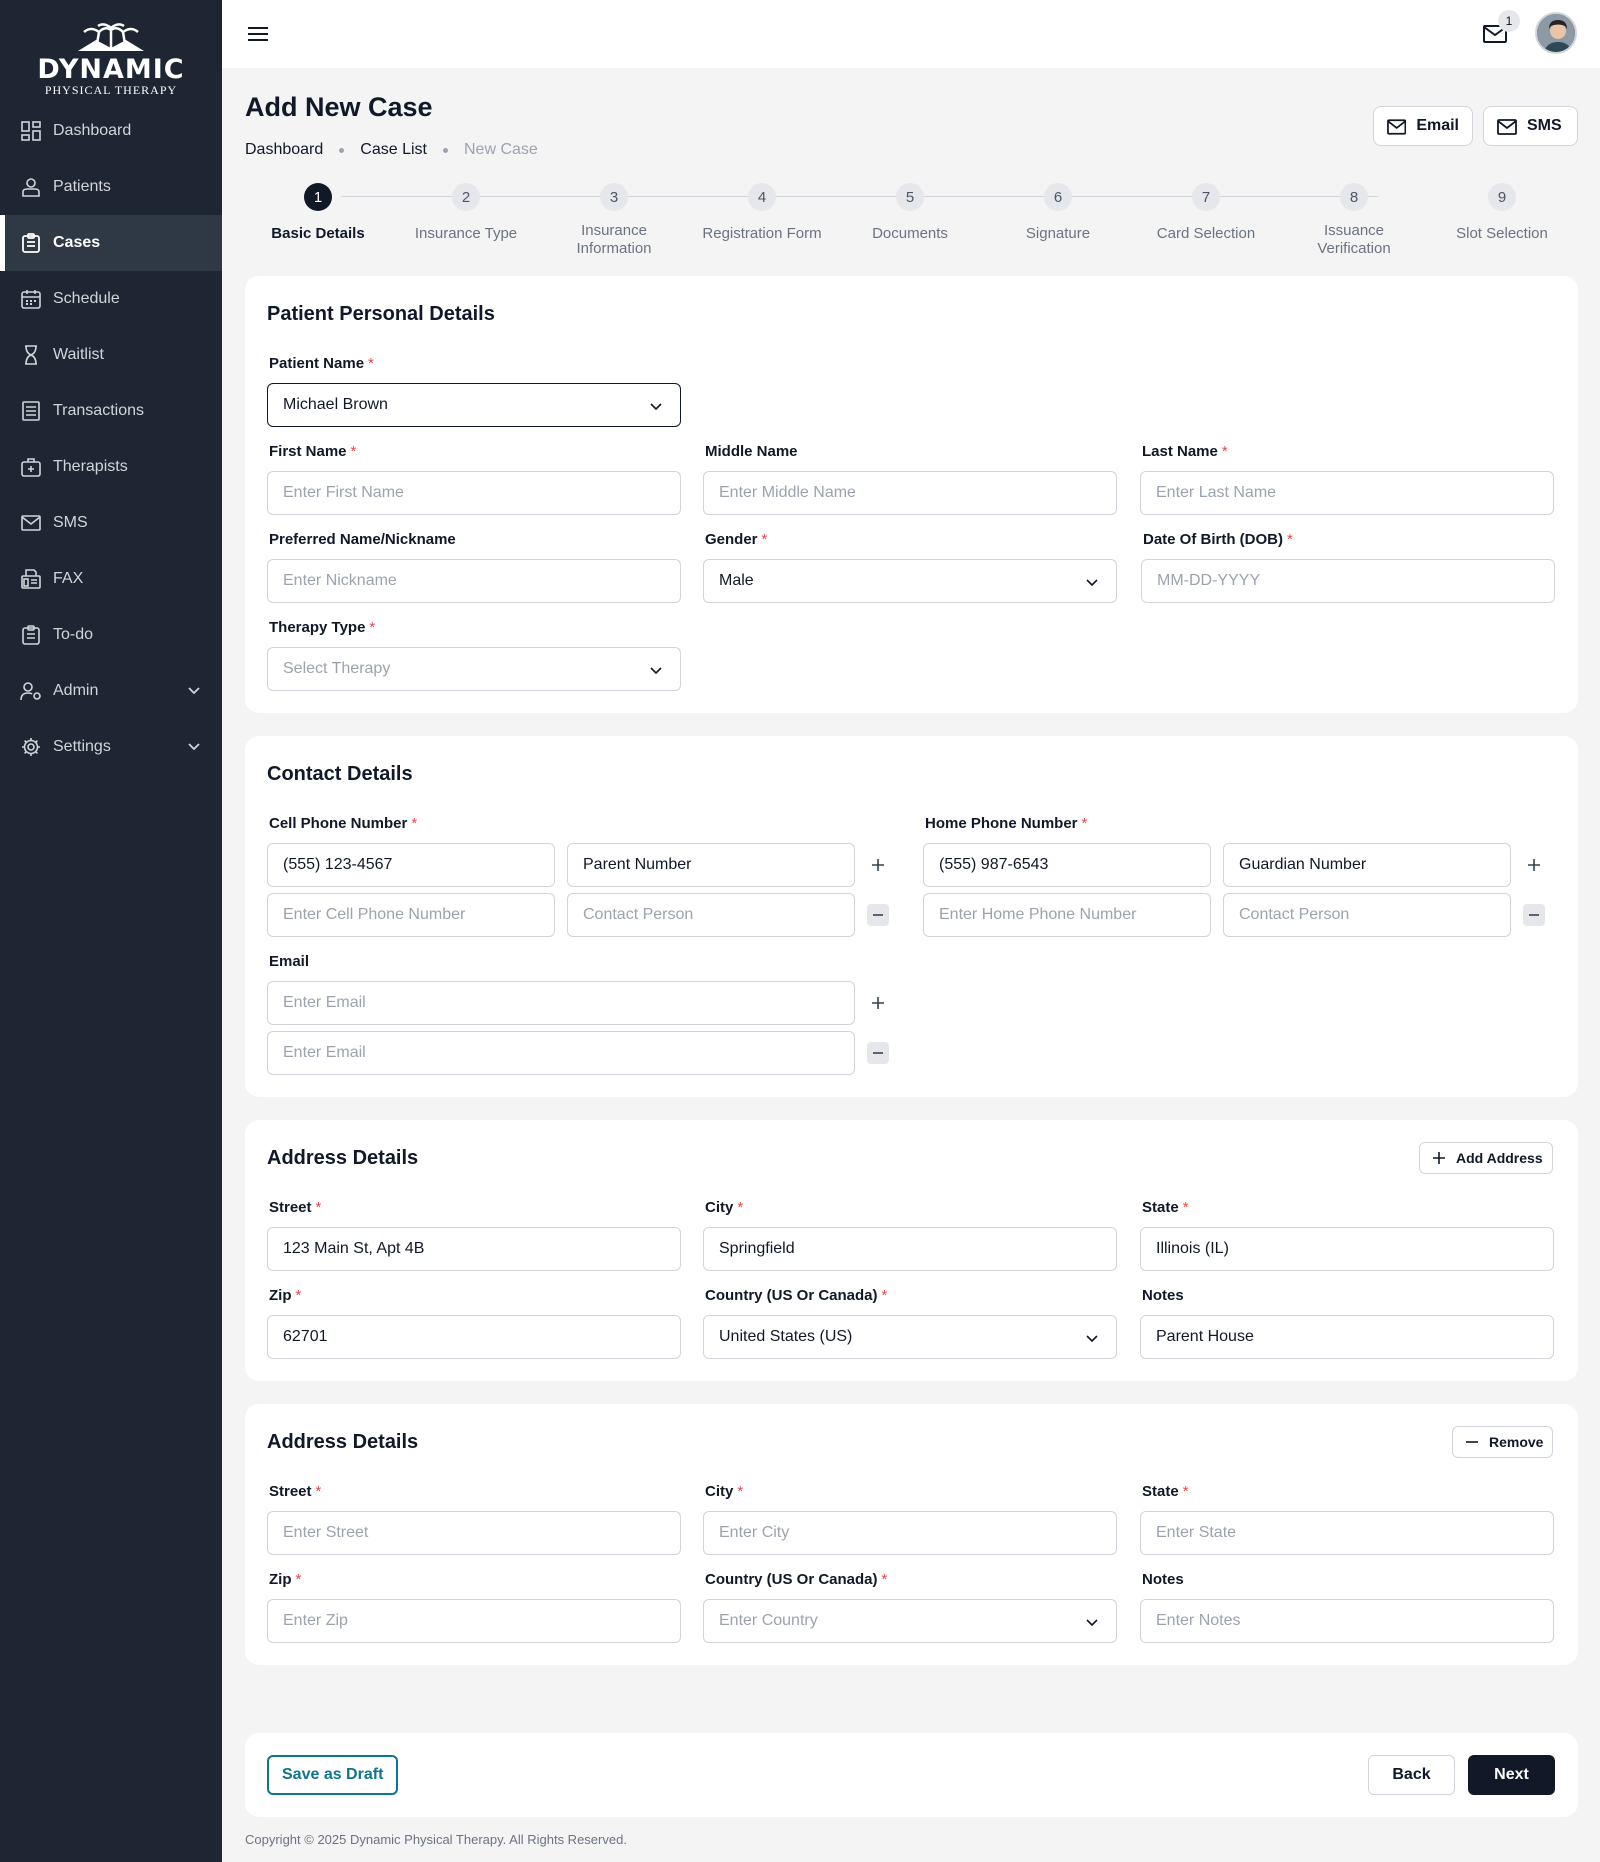 The width and height of the screenshot is (1600, 1862). I want to click on email-input-2: Enter Email, so click(561, 1053).